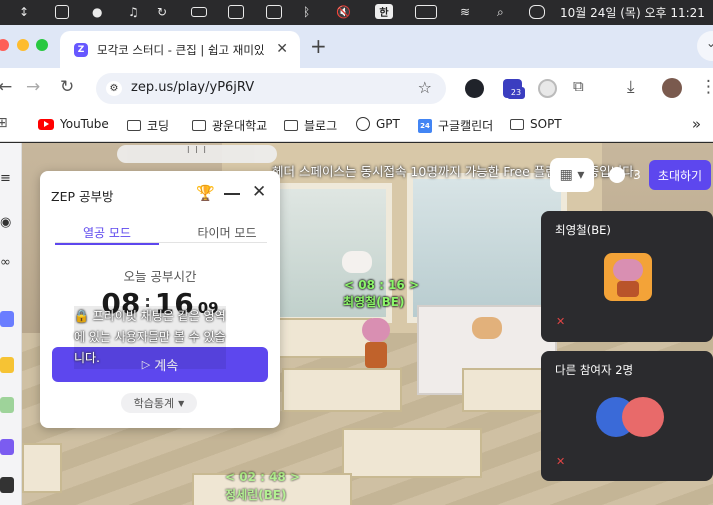  Describe the element at coordinates (73, 124) in the screenshot. I see `bookmark-youtube: YouTube` at that location.